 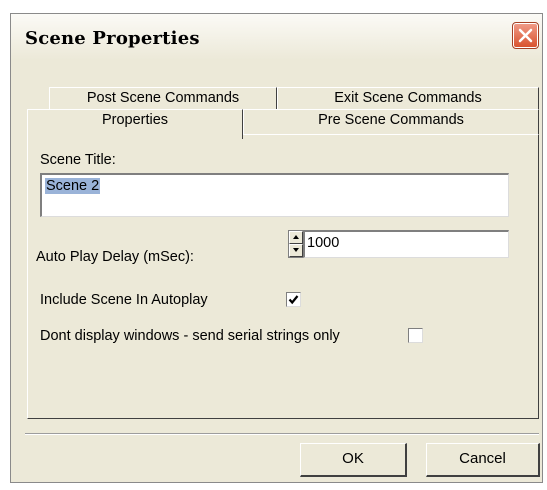 I want to click on close-button, so click(x=525, y=35).